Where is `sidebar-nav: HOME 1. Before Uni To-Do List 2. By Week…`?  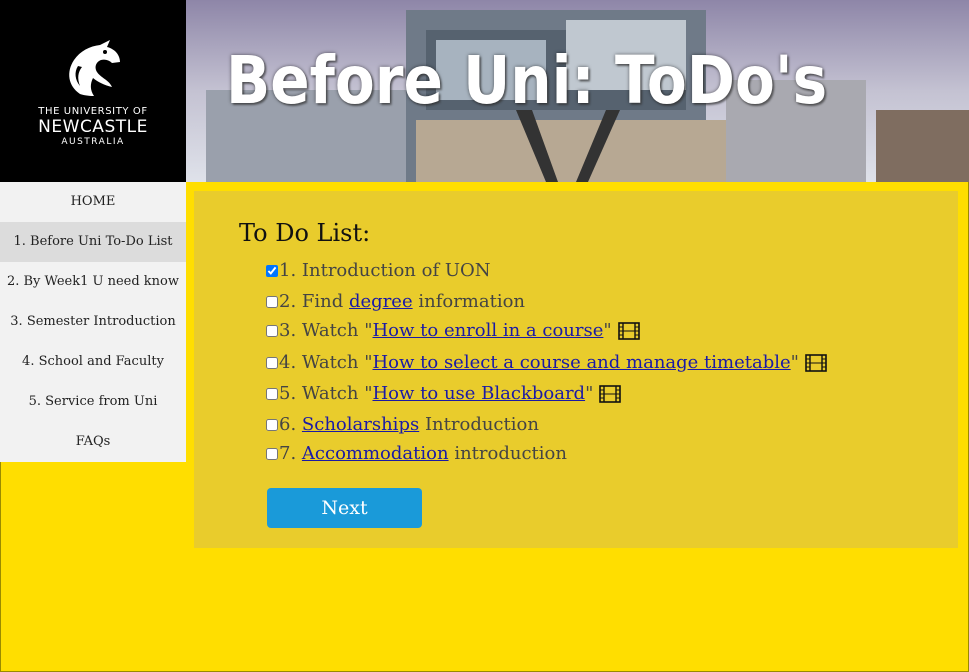
sidebar-nav: HOME 1. Before Uni To-Do List 2. By Week… is located at coordinates (93, 322).